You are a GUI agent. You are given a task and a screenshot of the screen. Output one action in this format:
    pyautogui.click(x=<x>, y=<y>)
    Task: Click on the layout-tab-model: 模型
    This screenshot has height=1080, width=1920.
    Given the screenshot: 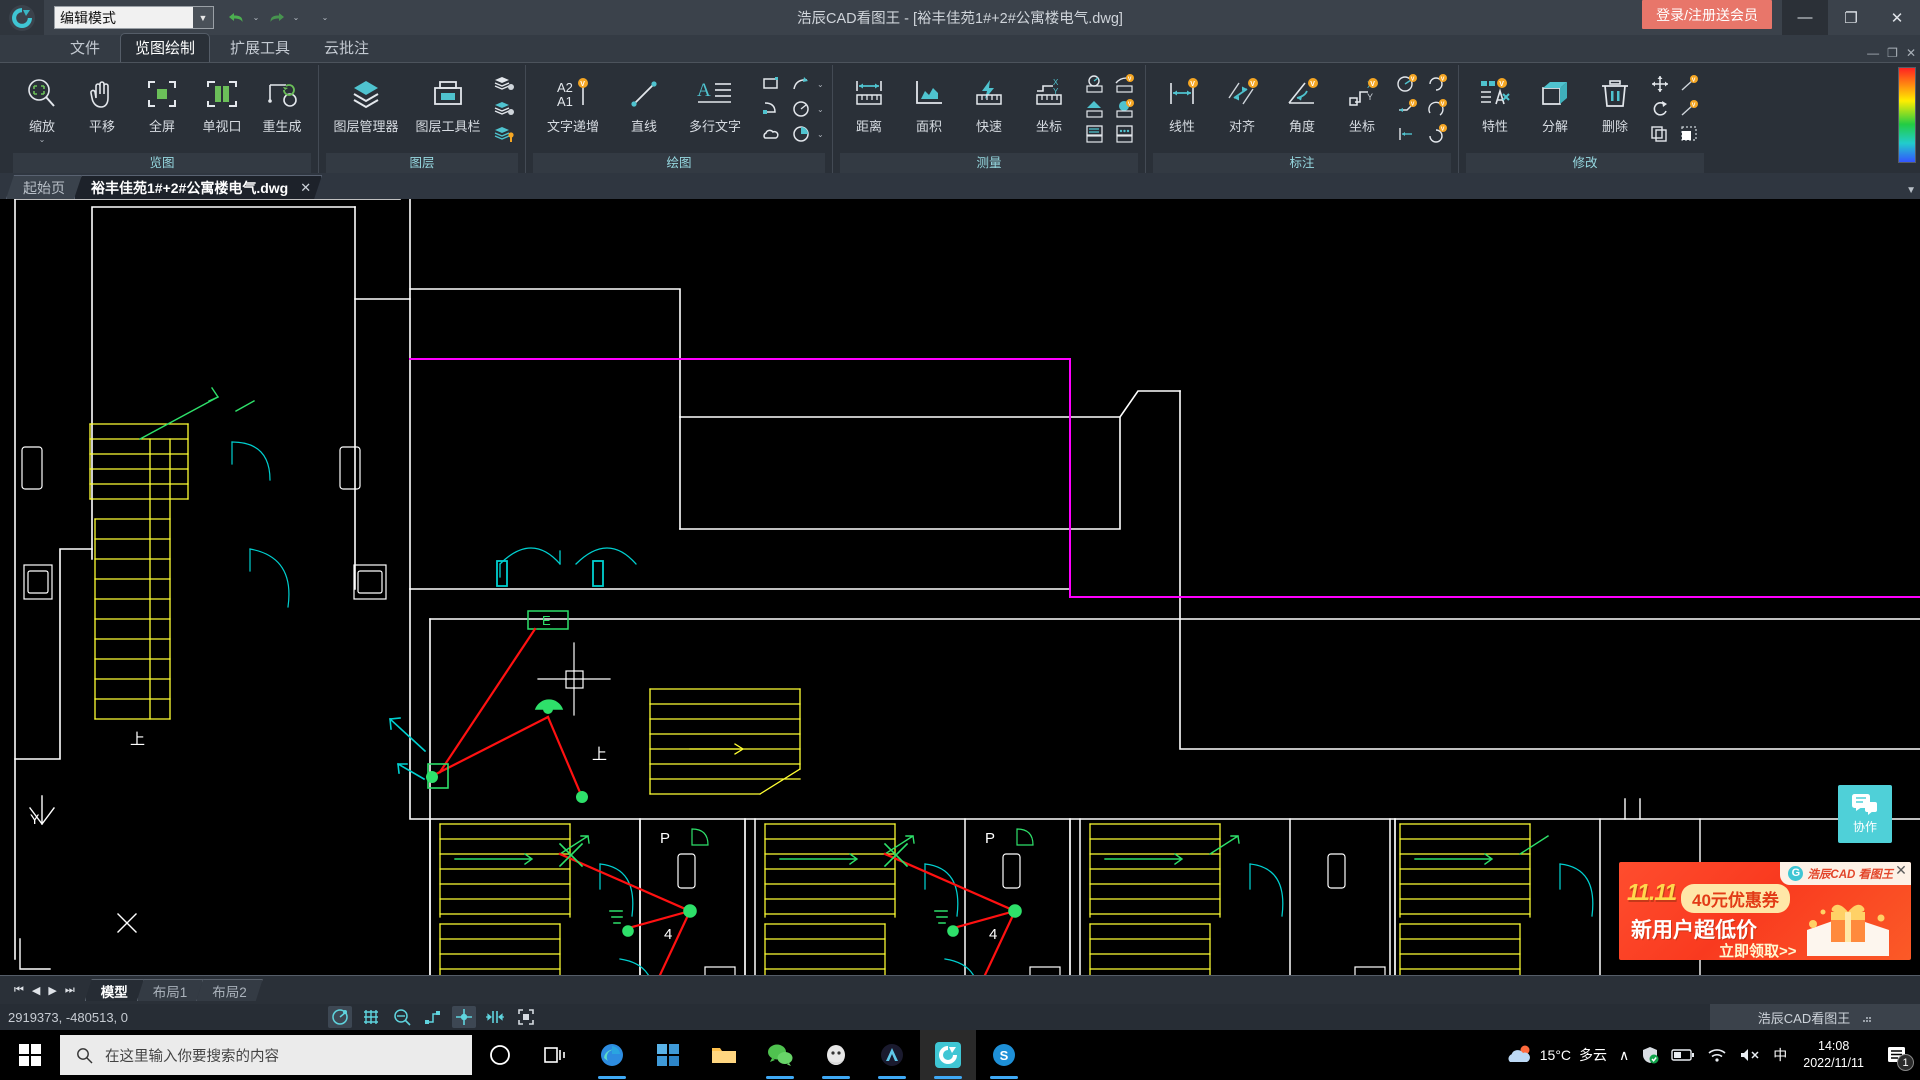 What is the action you would take?
    pyautogui.click(x=114, y=990)
    